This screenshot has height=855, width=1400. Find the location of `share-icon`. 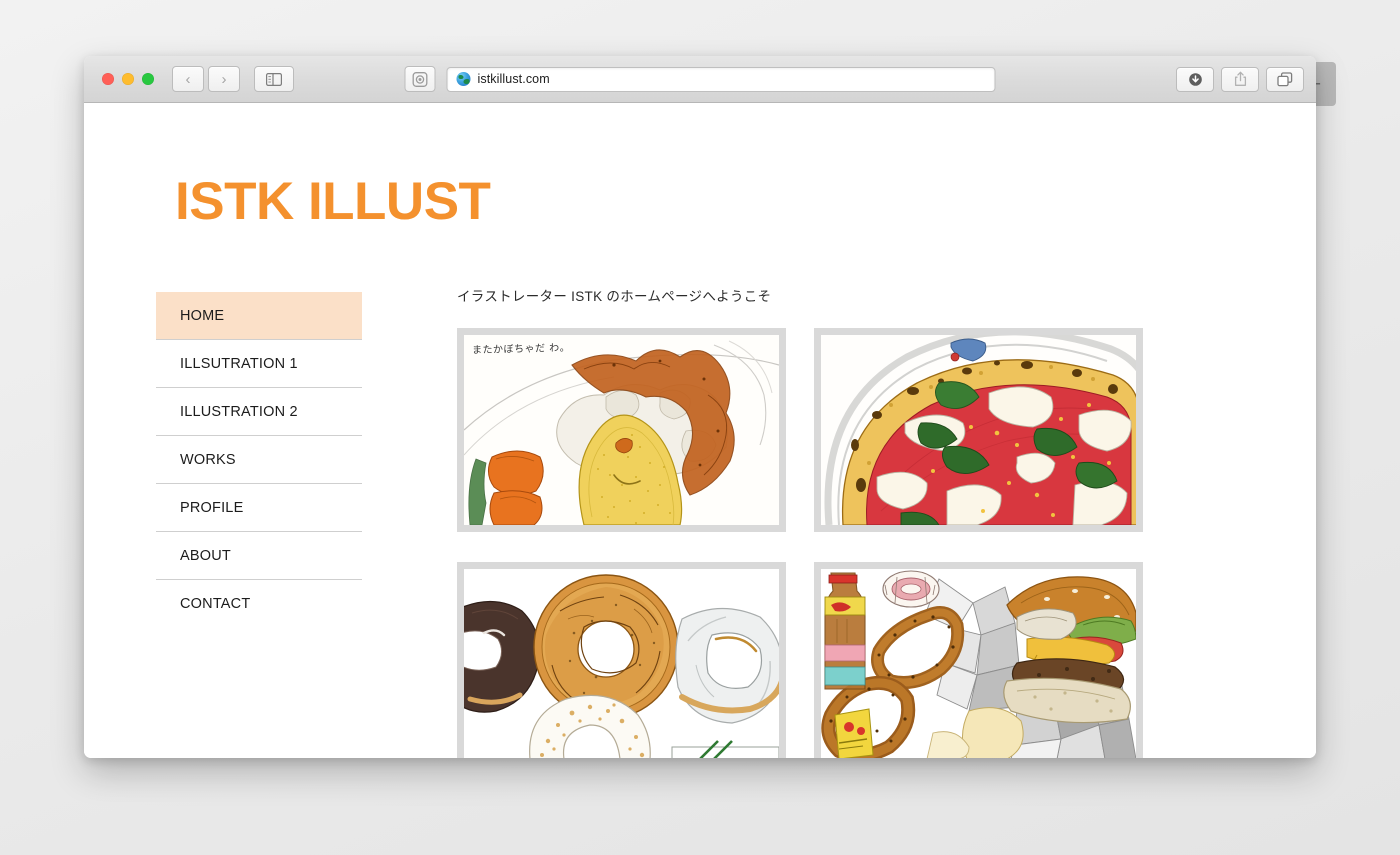

share-icon is located at coordinates (1240, 78).